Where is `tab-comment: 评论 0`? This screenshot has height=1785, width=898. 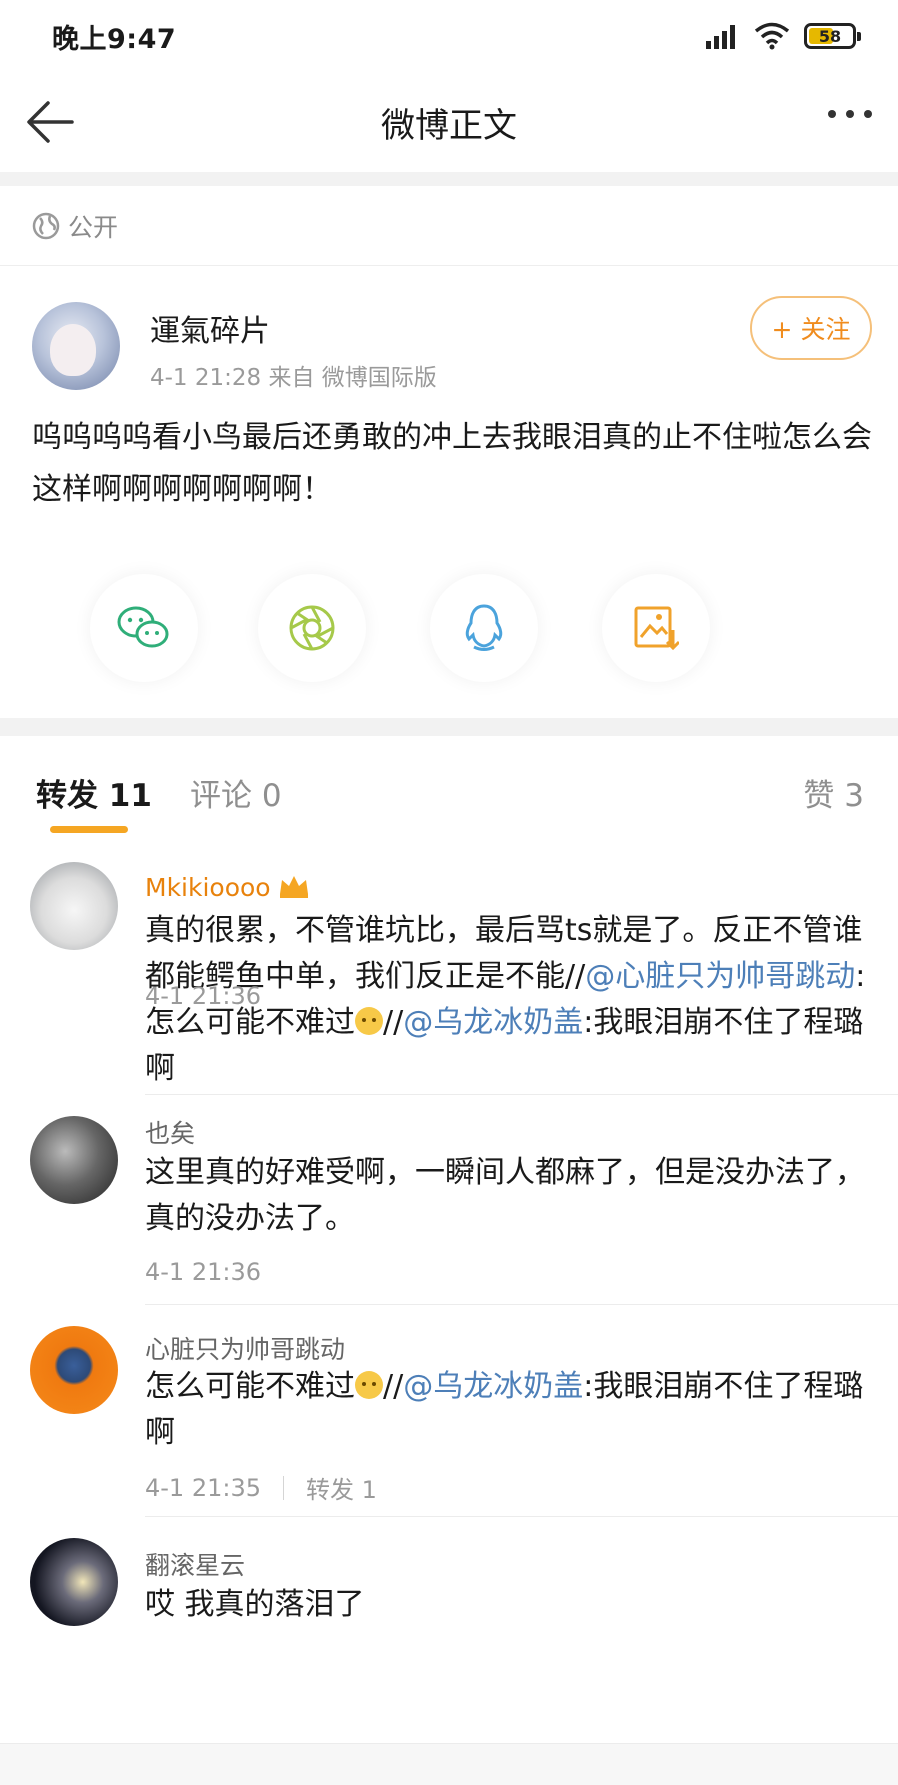
tab-comment: 评论 0 is located at coordinates (236, 792).